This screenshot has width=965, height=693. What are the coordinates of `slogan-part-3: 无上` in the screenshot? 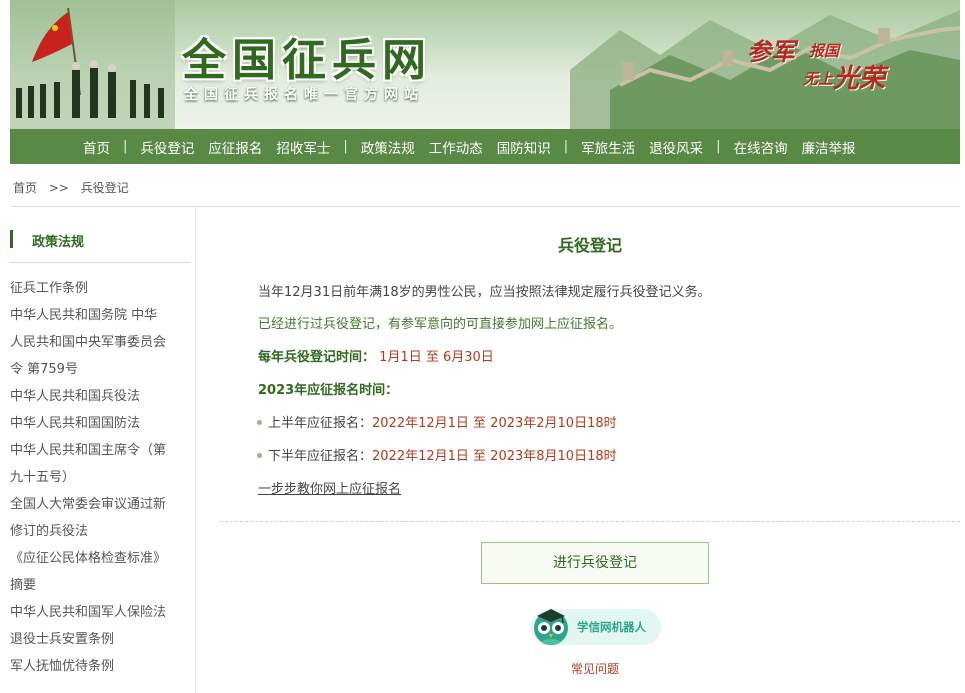 It's located at (818, 79).